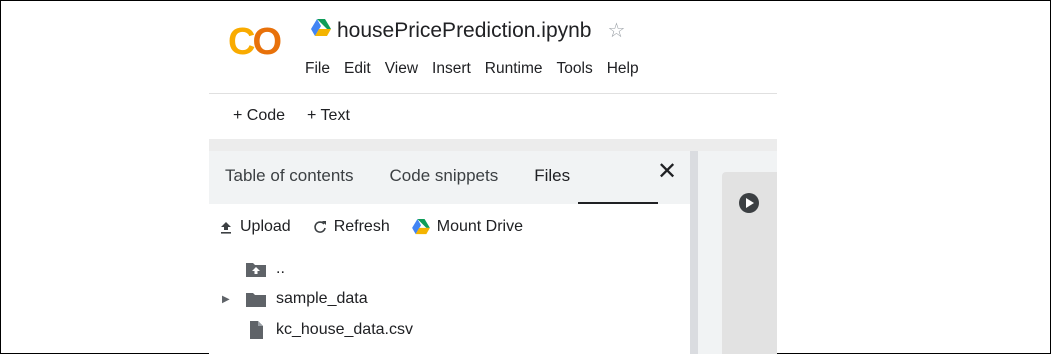 This screenshot has width=1051, height=354. I want to click on title-row: housePricePrediction.ipynb ☆, so click(468, 30).